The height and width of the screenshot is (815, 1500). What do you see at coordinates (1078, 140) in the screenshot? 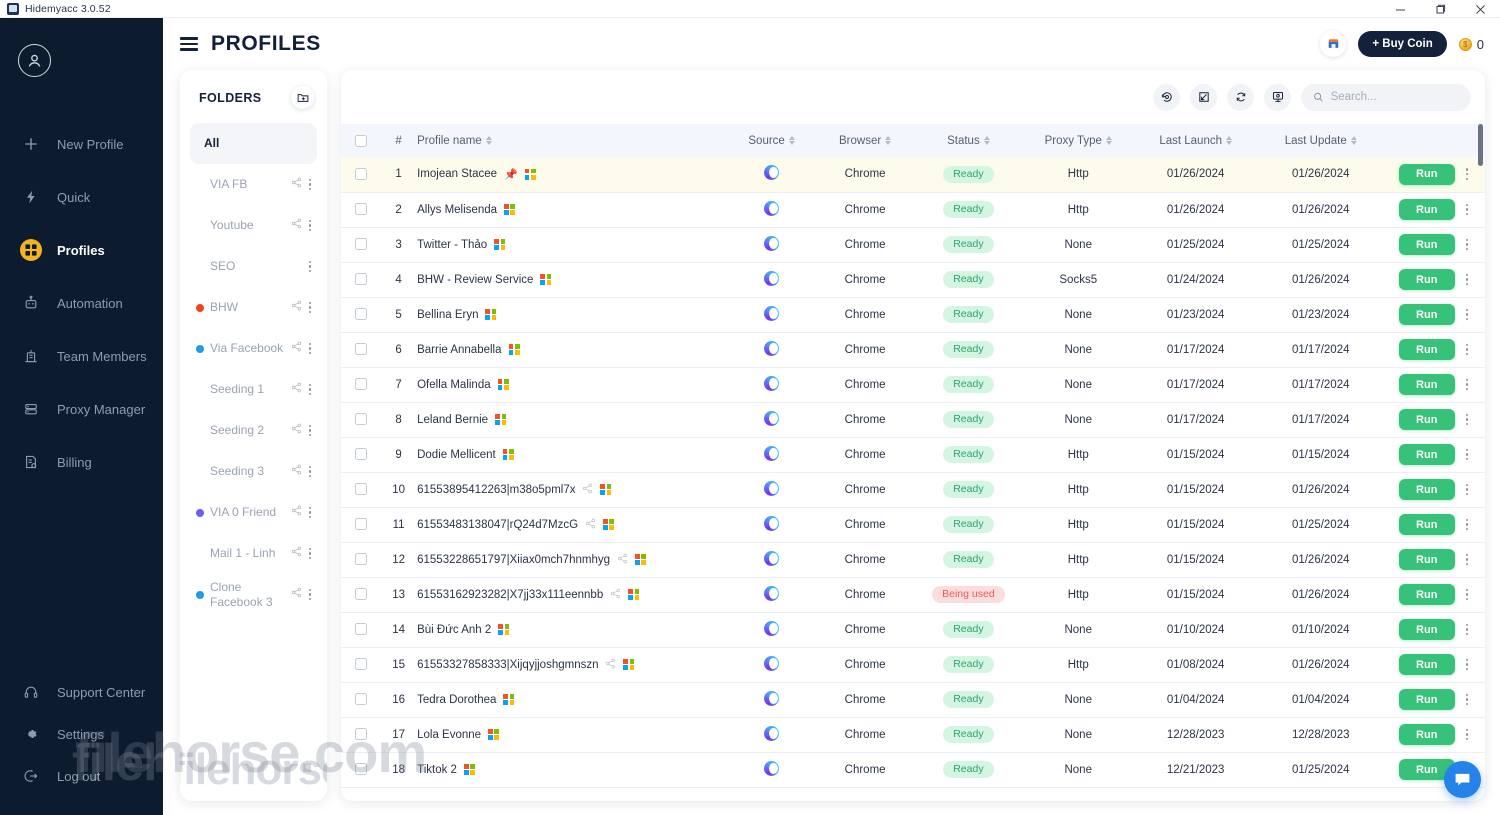
I see `th-proxy-type: Proxy Type` at bounding box center [1078, 140].